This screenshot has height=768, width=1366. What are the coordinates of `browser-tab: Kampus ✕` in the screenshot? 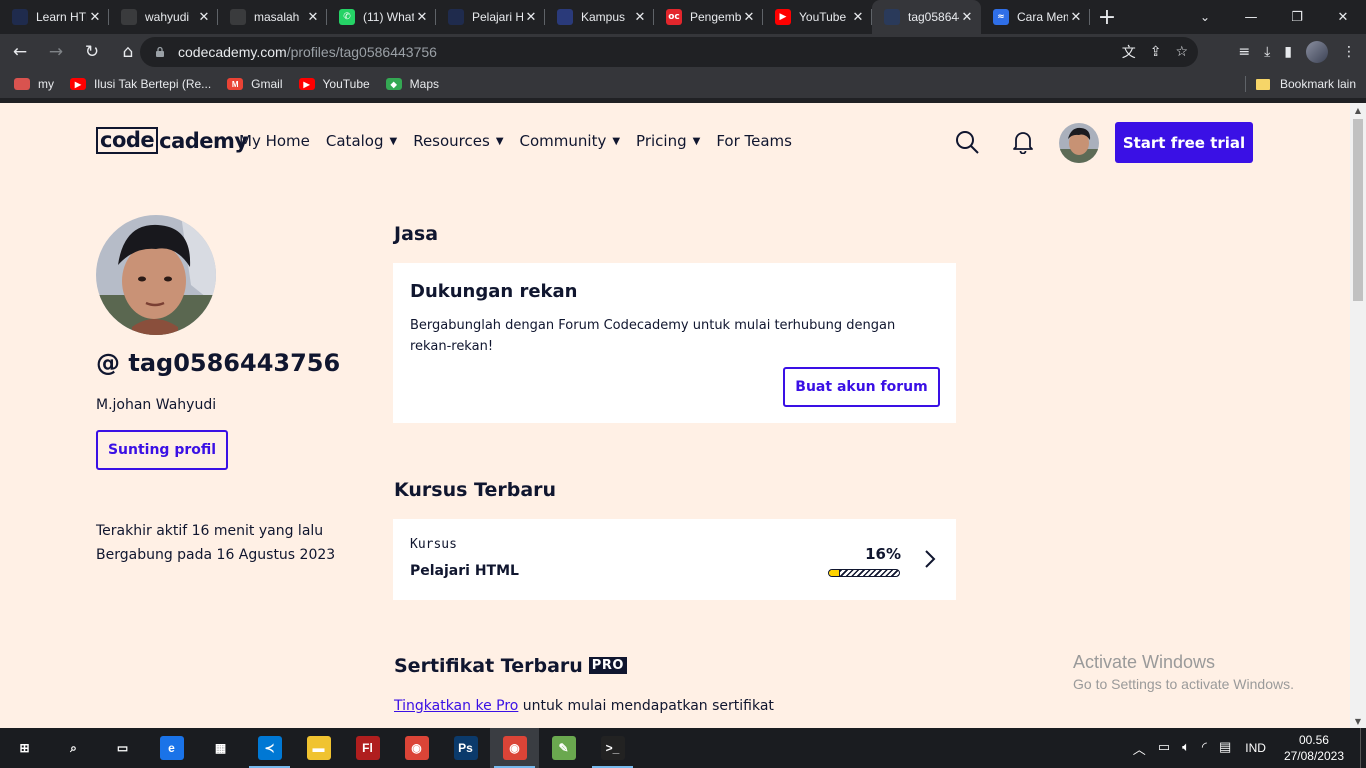 It's located at (599, 17).